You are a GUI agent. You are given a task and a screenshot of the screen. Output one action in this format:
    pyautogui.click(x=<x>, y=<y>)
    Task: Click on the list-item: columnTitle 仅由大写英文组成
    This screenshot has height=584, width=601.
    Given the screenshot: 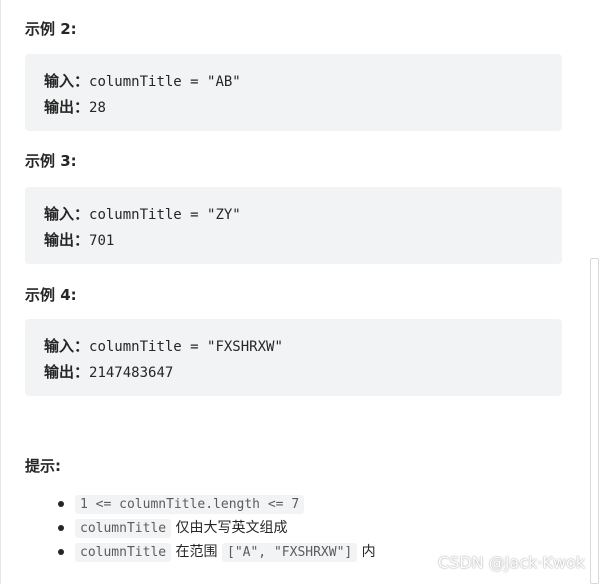 What is the action you would take?
    pyautogui.click(x=200, y=528)
    